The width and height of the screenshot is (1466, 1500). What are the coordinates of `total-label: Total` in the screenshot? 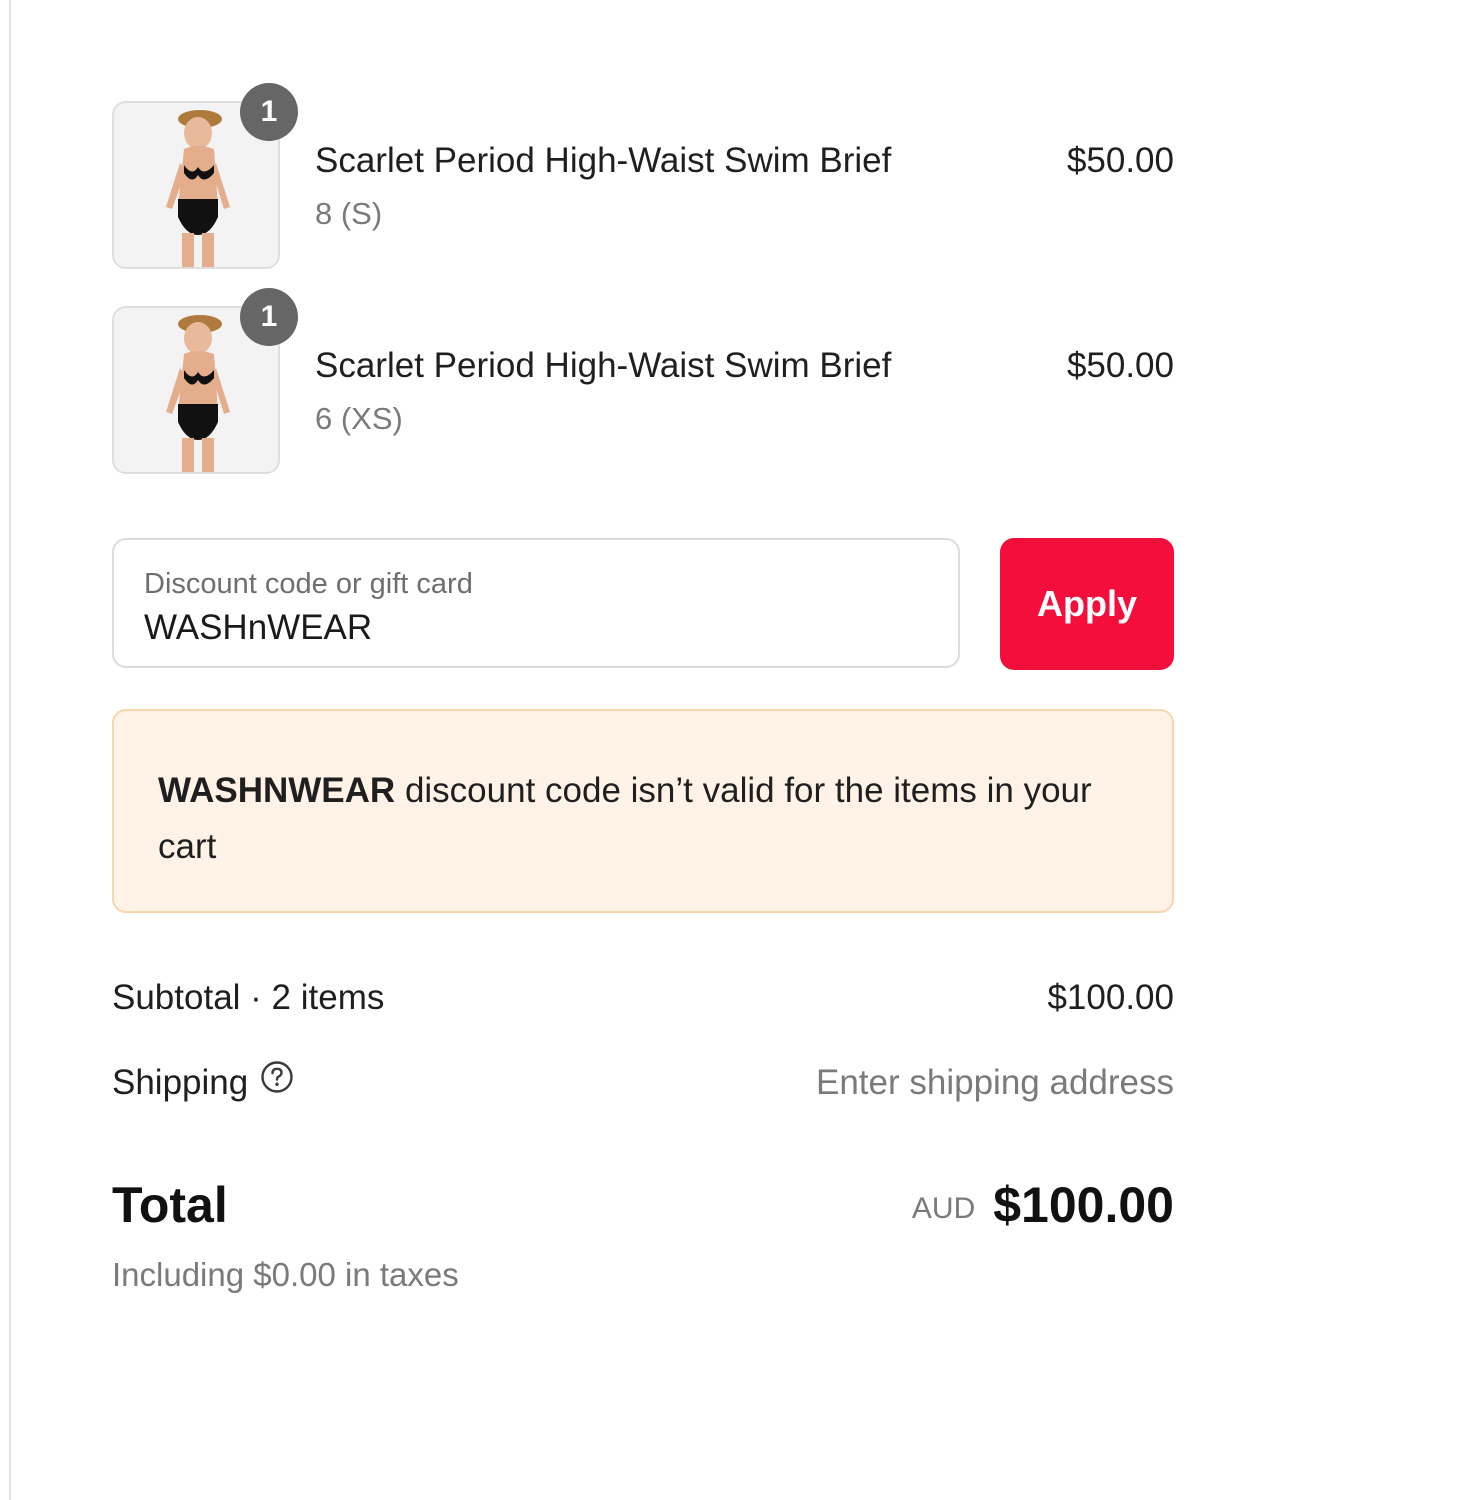 It's located at (170, 1205).